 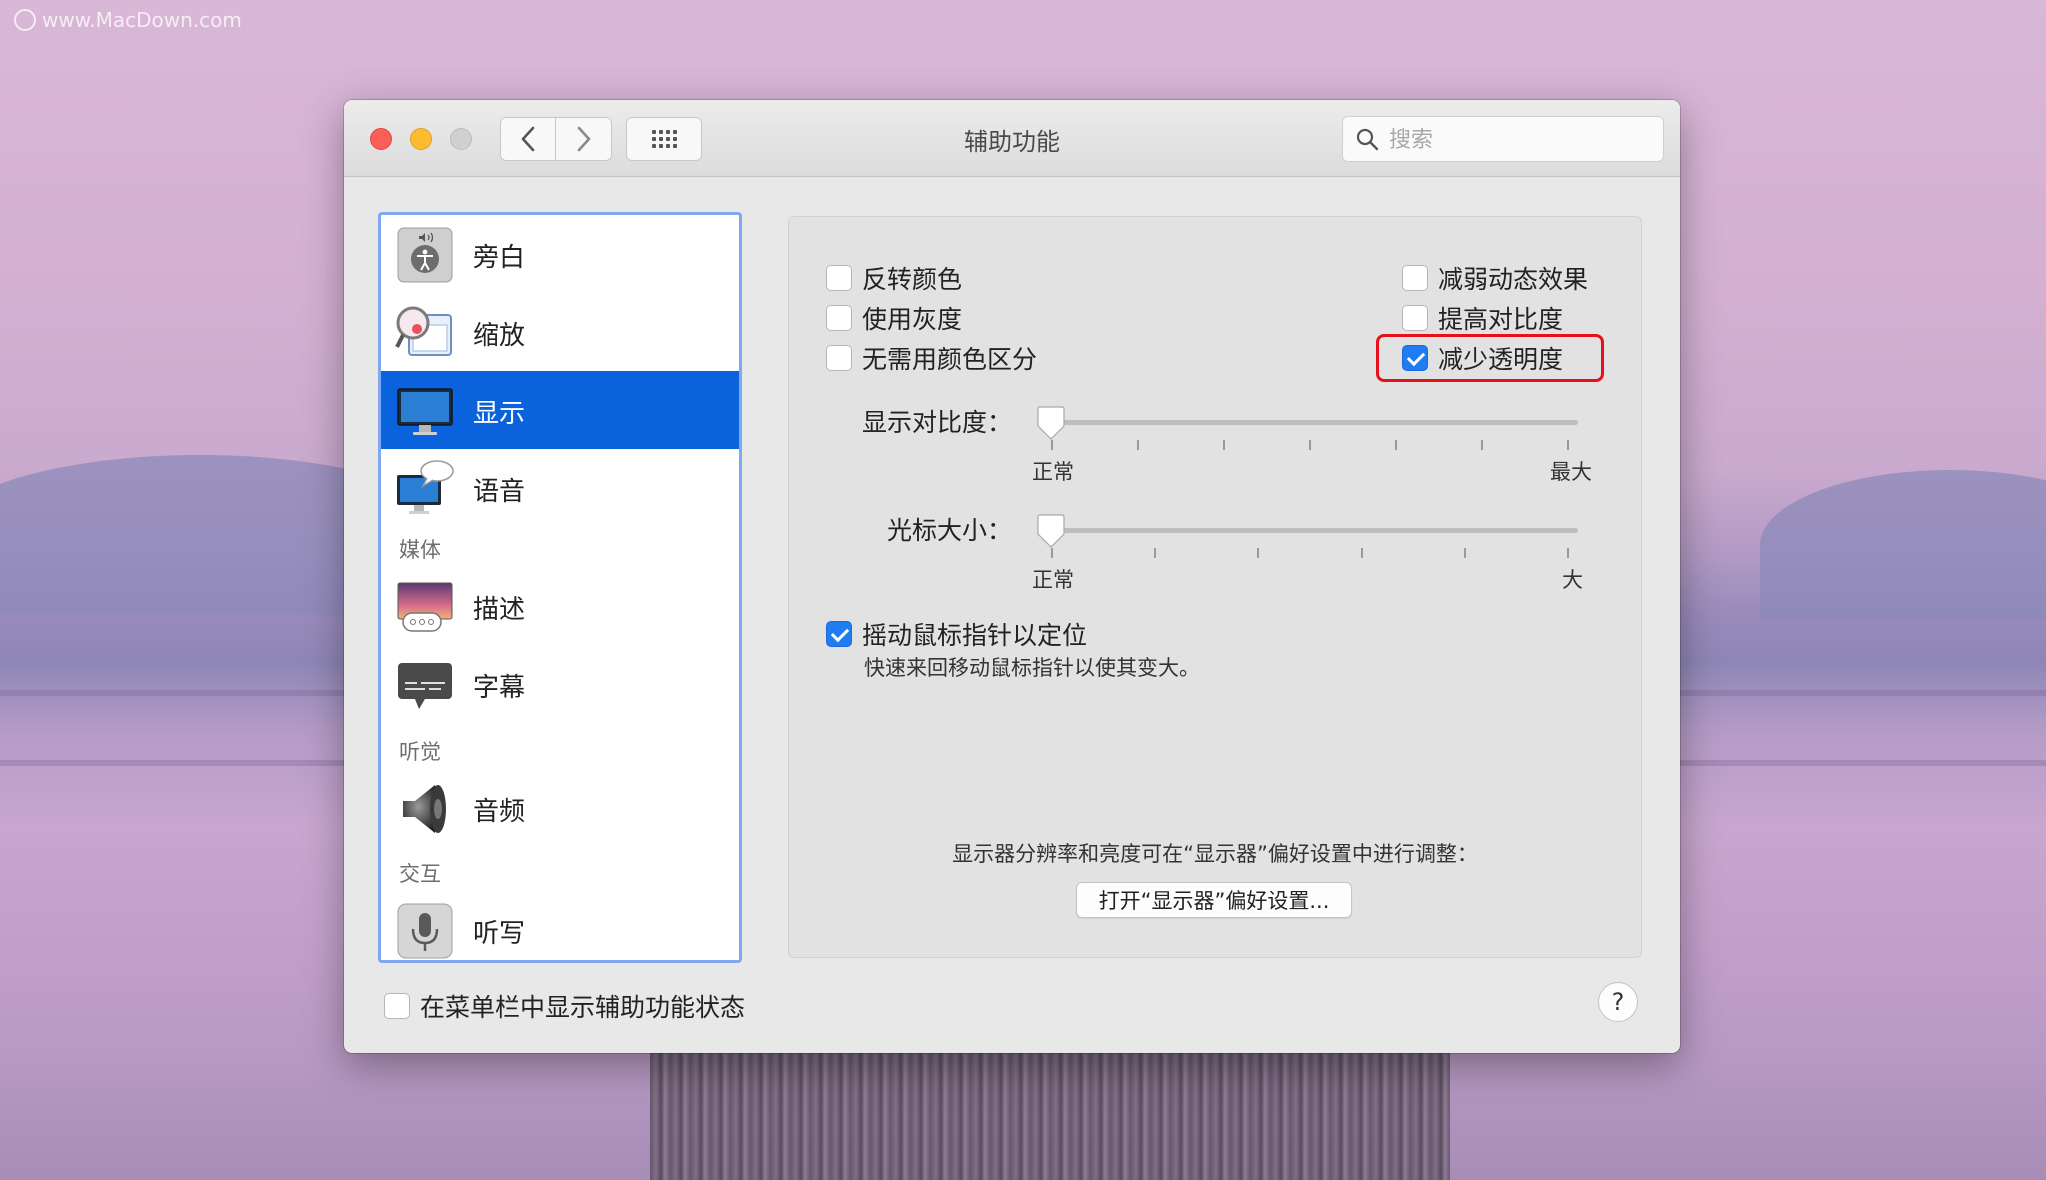 I want to click on help-button: ?, so click(x=1618, y=1002).